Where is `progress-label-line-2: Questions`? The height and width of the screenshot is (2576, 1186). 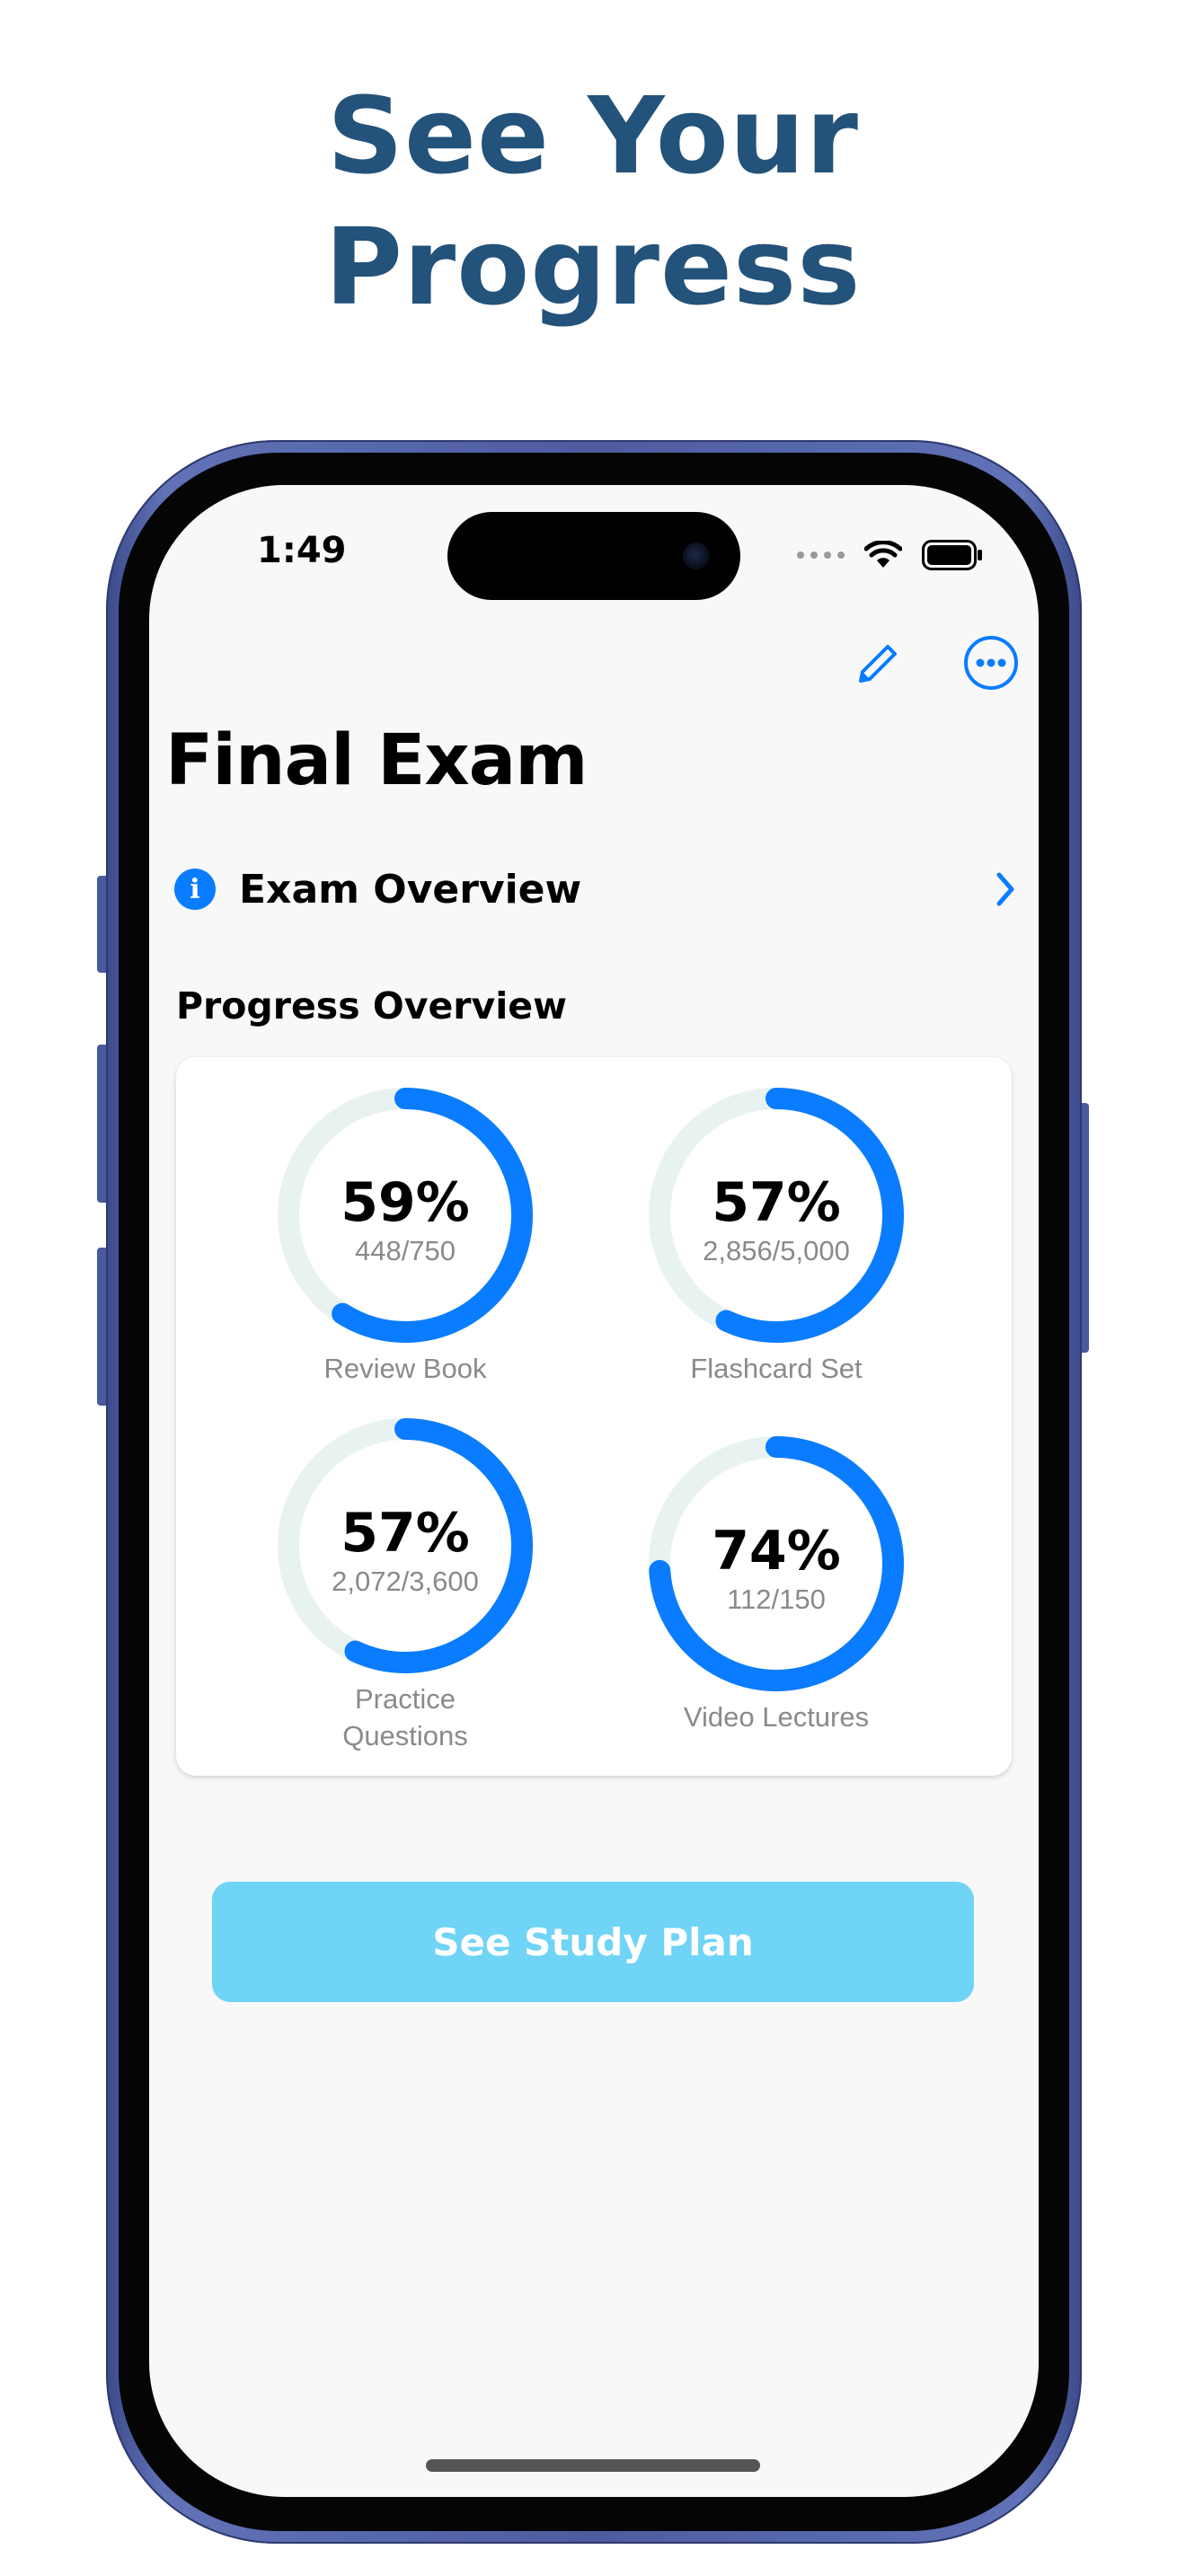
progress-label-line-2: Questions is located at coordinates (405, 1735).